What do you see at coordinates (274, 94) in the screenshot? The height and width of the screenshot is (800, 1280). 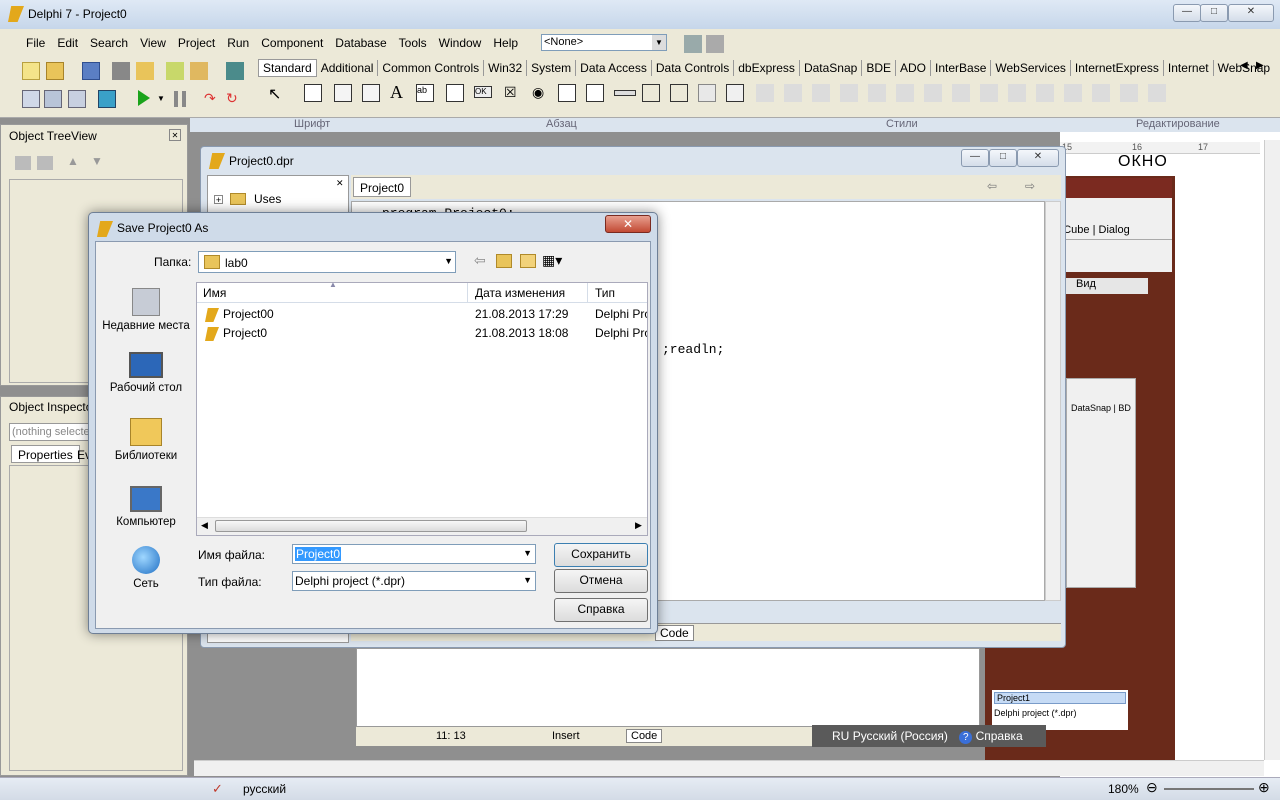 I see `pointer-icon: ↖` at bounding box center [274, 94].